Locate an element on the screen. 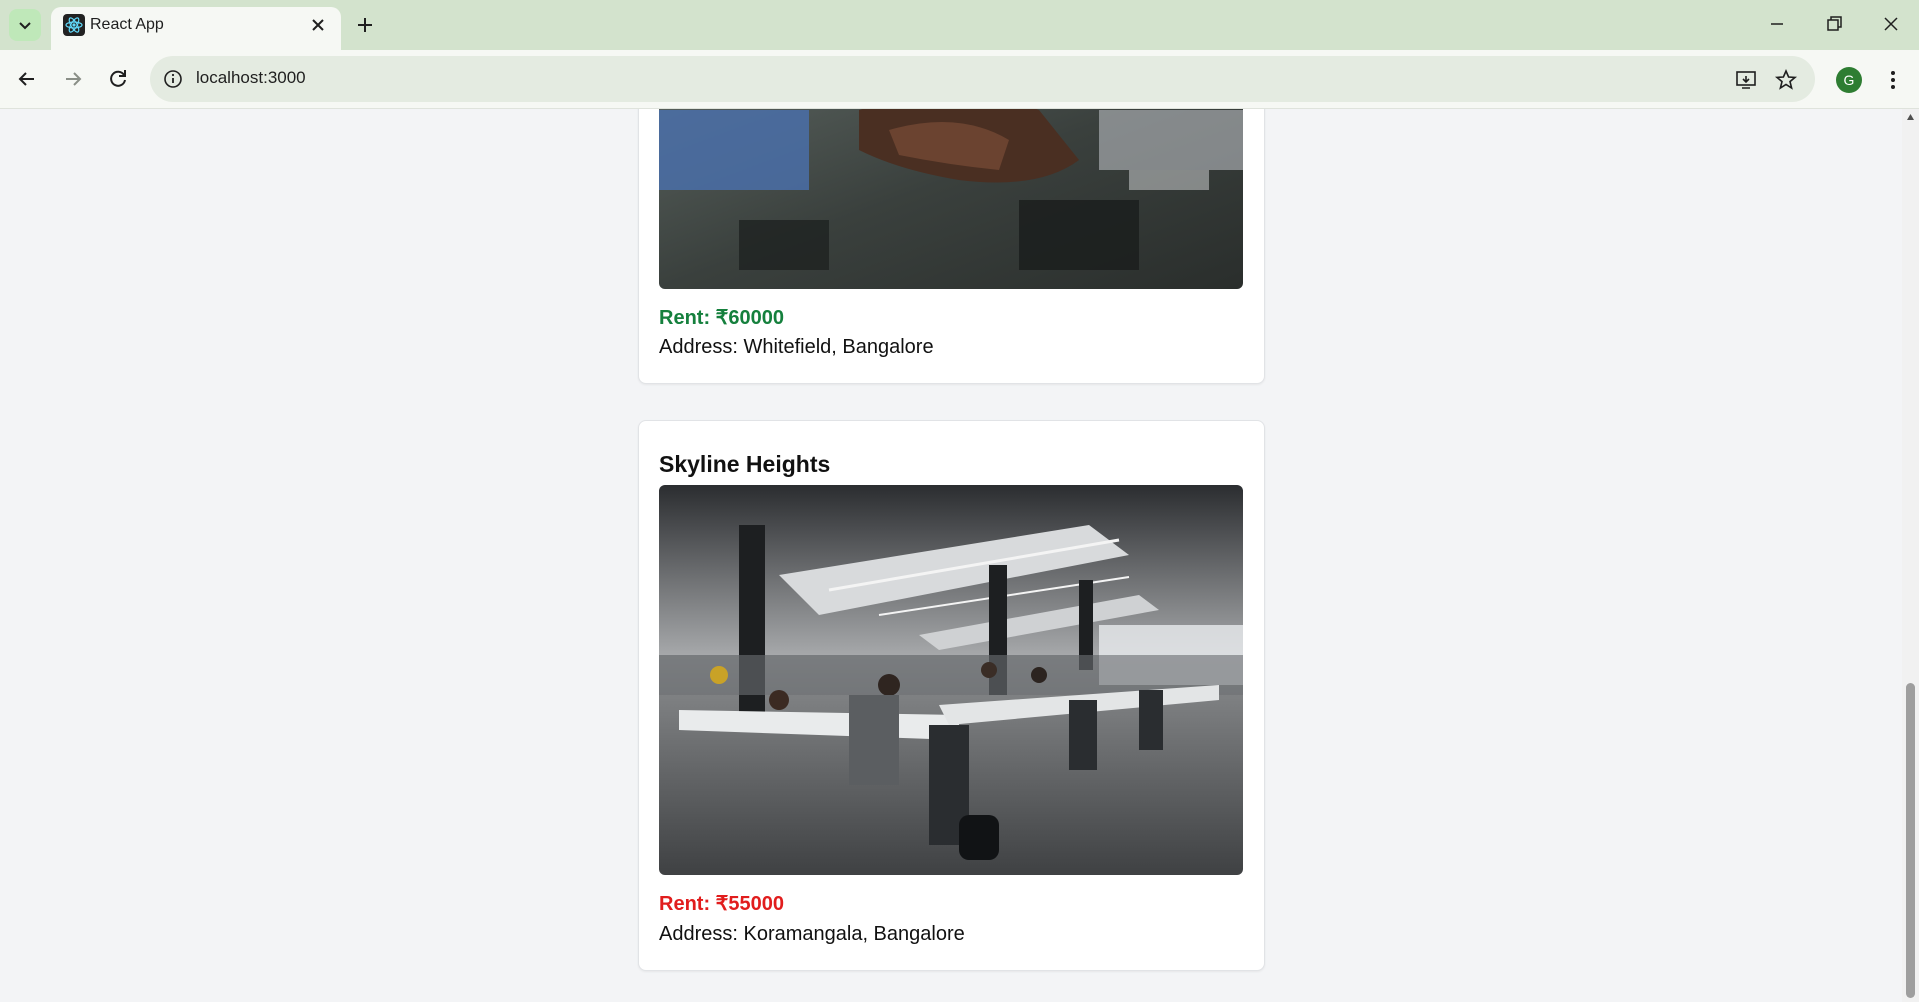 The width and height of the screenshot is (1919, 1002). url-text: localhost:3000 is located at coordinates (251, 77).